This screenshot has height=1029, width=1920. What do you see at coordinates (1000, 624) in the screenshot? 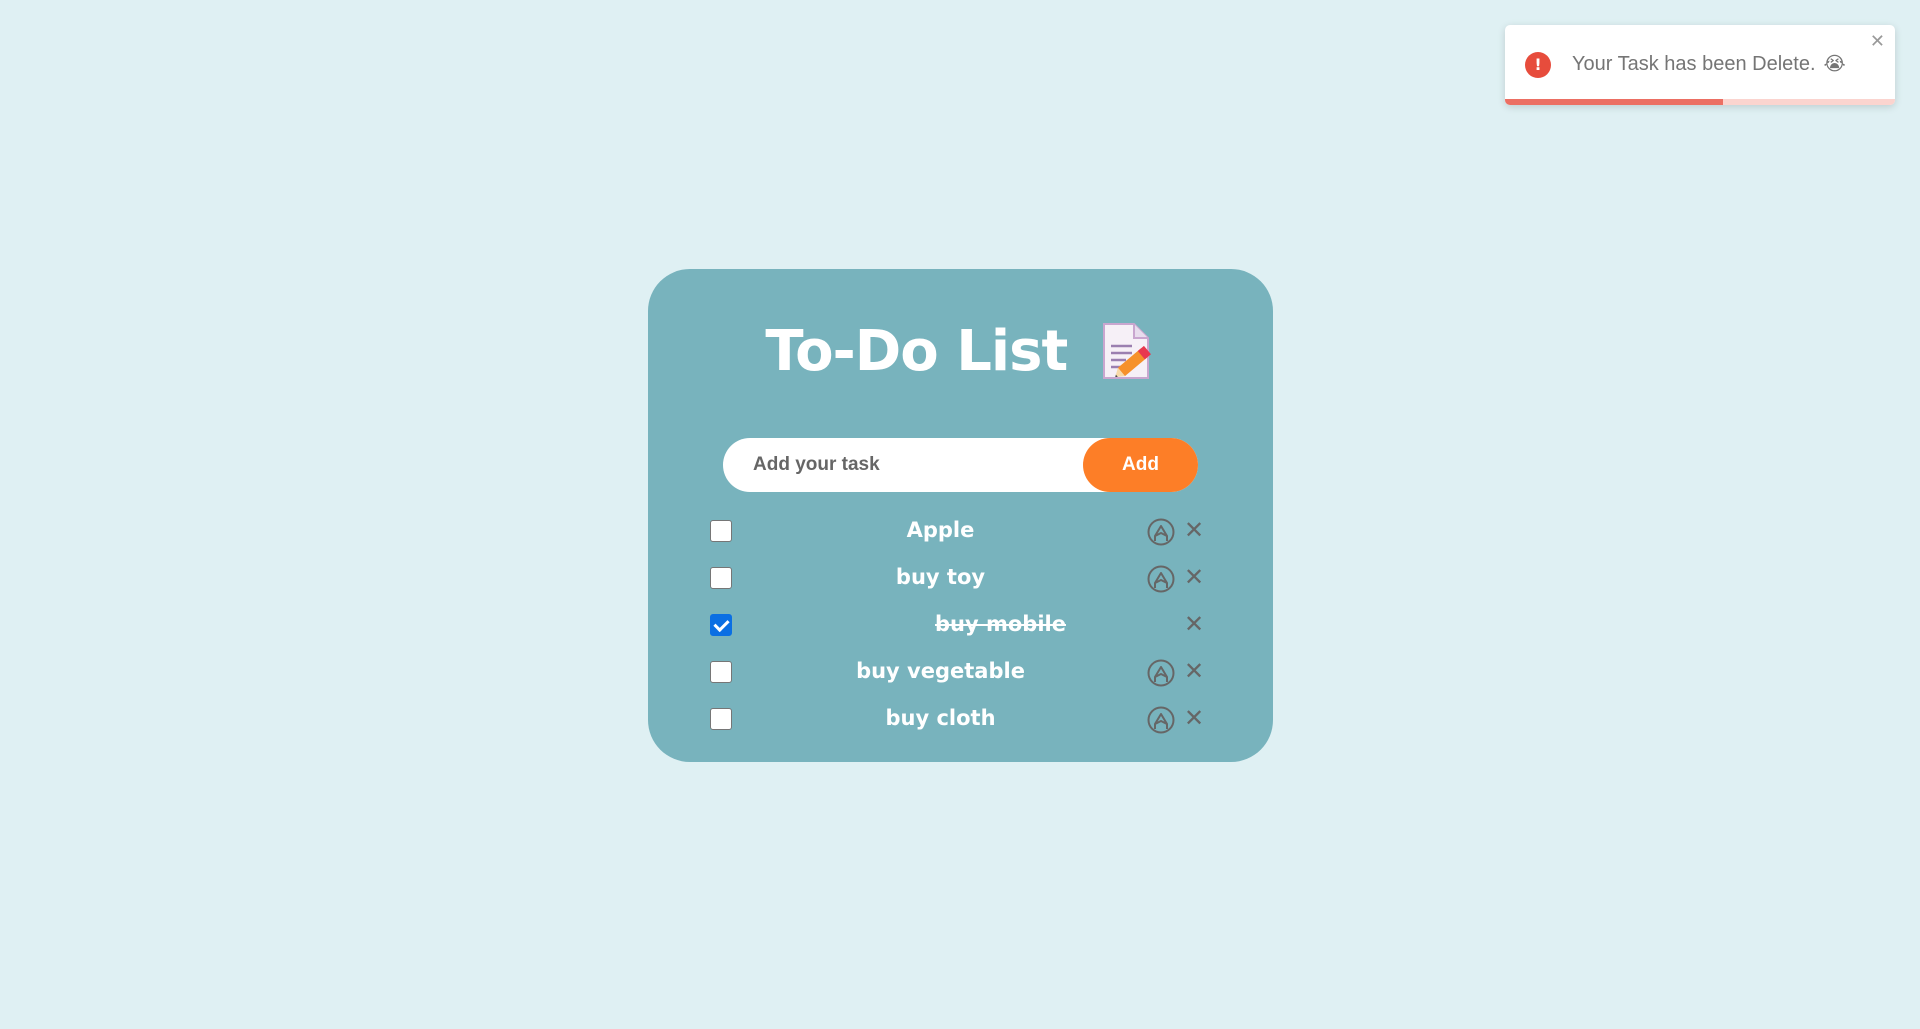
I see `task-text: buy mobile` at bounding box center [1000, 624].